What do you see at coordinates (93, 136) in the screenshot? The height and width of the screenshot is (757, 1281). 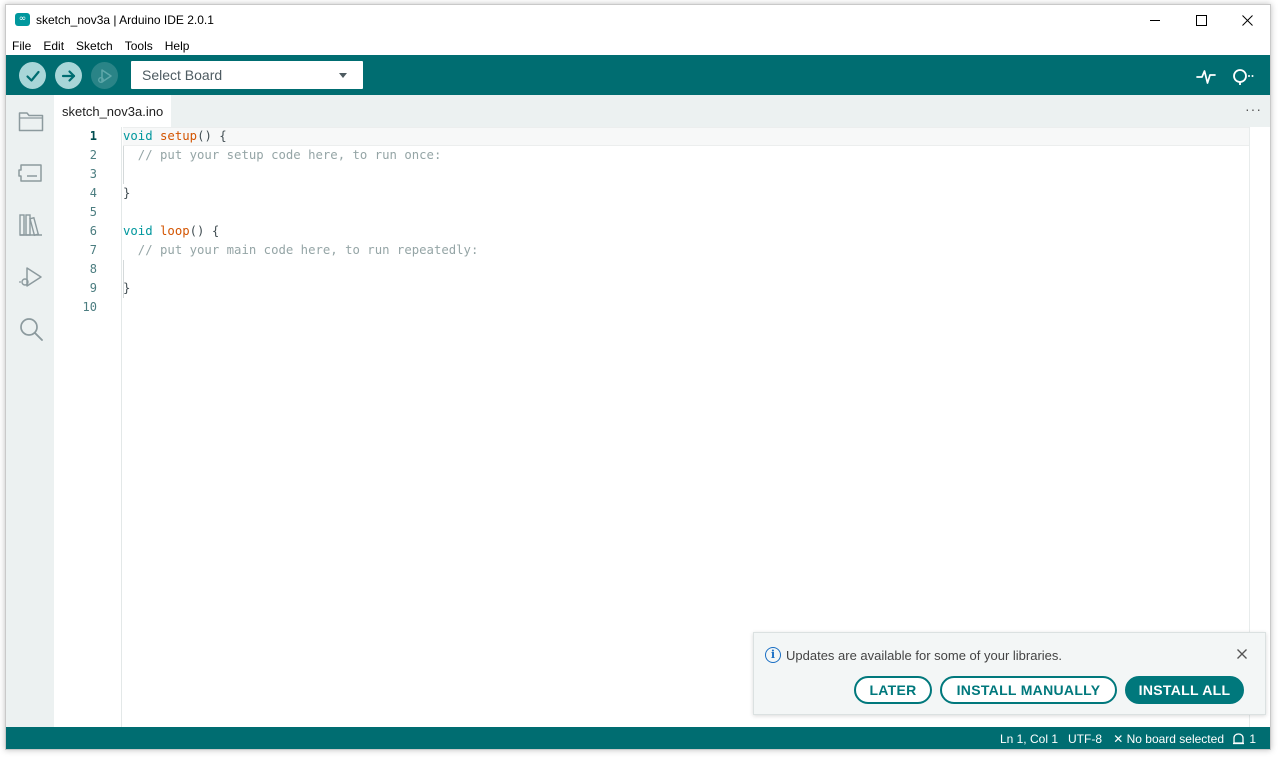 I see `line-number: 1` at bounding box center [93, 136].